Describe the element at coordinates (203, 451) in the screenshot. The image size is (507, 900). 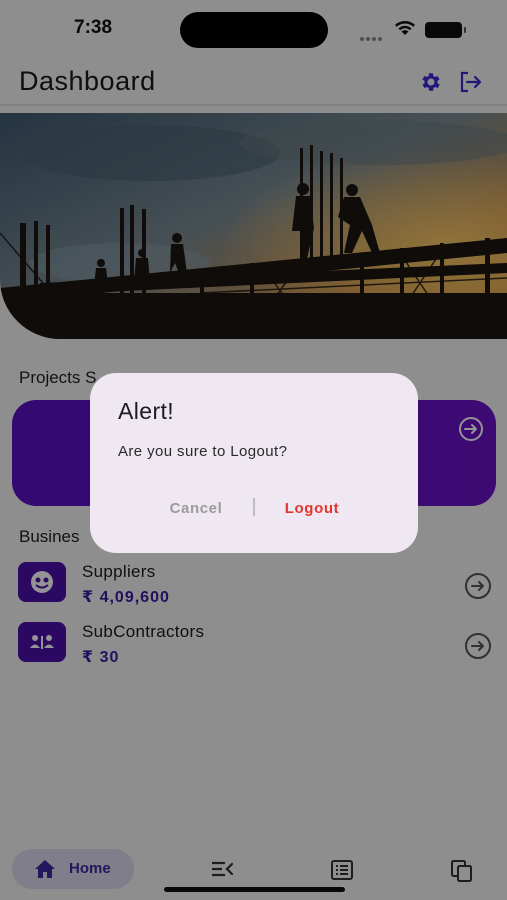
I see `dialog-message: Are you sure to Logout?` at that location.